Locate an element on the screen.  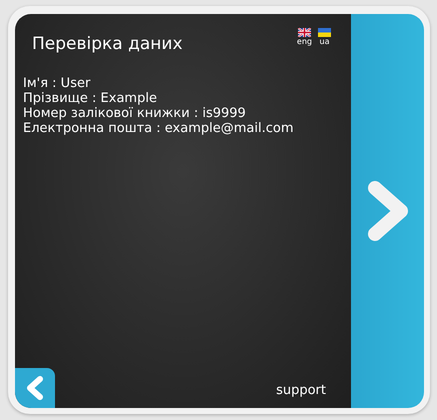
support-link: support is located at coordinates (301, 390).